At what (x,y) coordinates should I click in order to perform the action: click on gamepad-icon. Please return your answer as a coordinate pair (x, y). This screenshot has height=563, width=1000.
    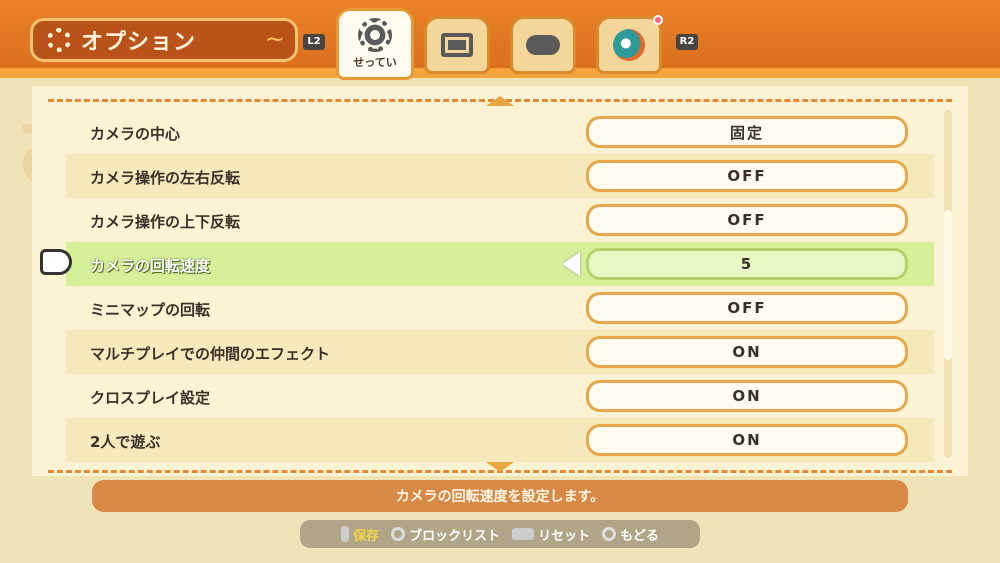
    Looking at the image, I should click on (543, 45).